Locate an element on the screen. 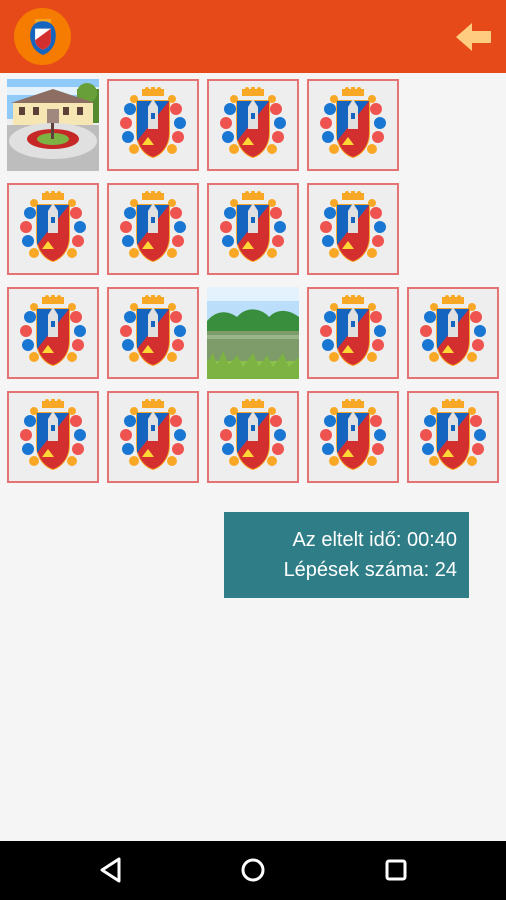 This screenshot has height=900, width=506. system-navigation-bar is located at coordinates (253, 870).